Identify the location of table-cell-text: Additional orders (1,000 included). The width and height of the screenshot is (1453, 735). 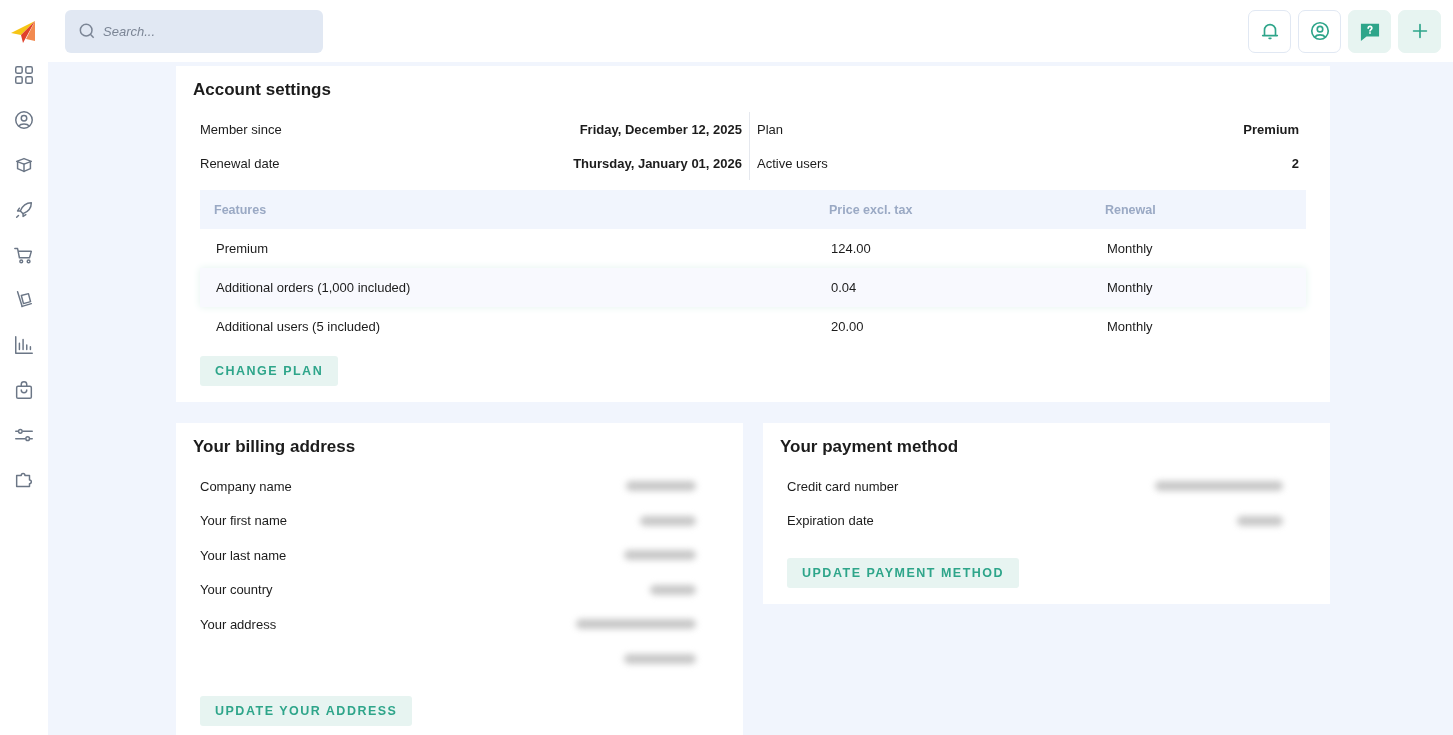
(314, 287).